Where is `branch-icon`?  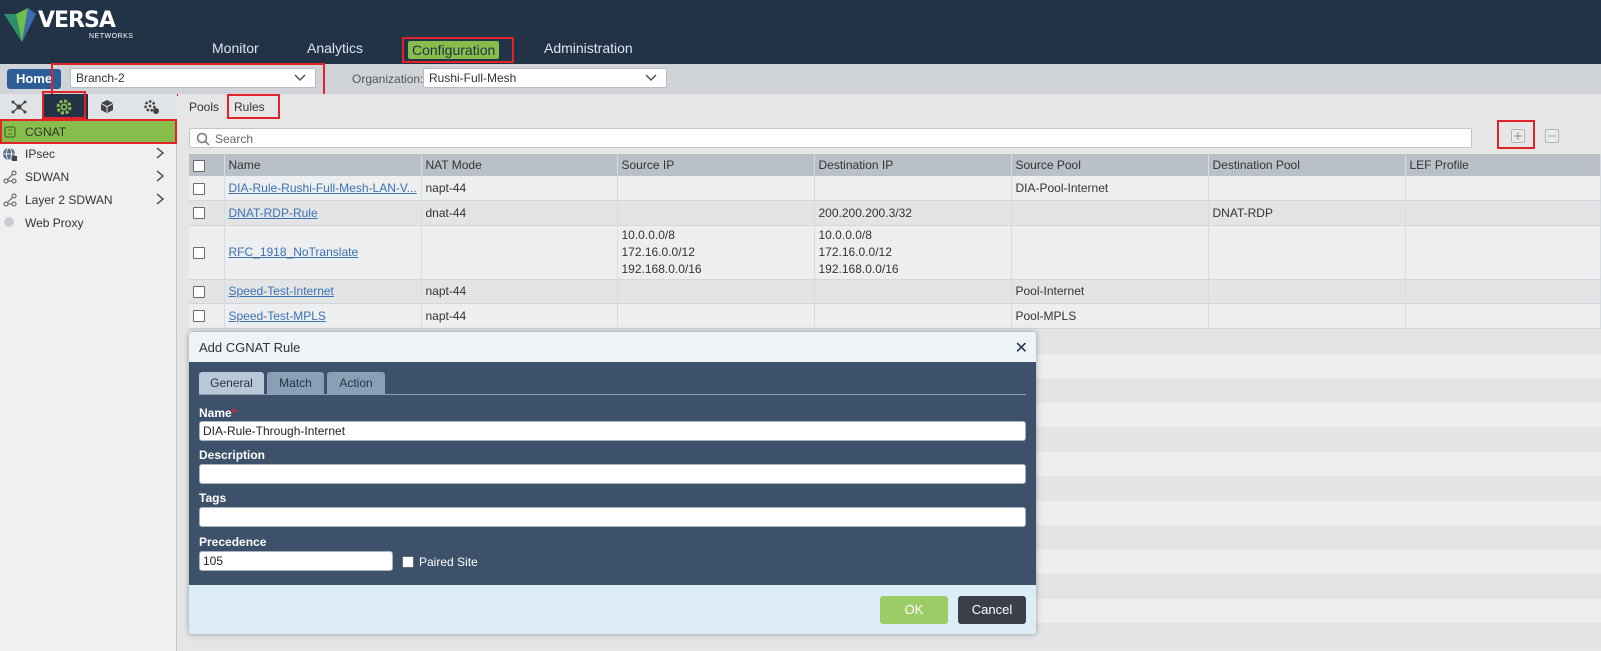
branch-icon is located at coordinates (10, 200).